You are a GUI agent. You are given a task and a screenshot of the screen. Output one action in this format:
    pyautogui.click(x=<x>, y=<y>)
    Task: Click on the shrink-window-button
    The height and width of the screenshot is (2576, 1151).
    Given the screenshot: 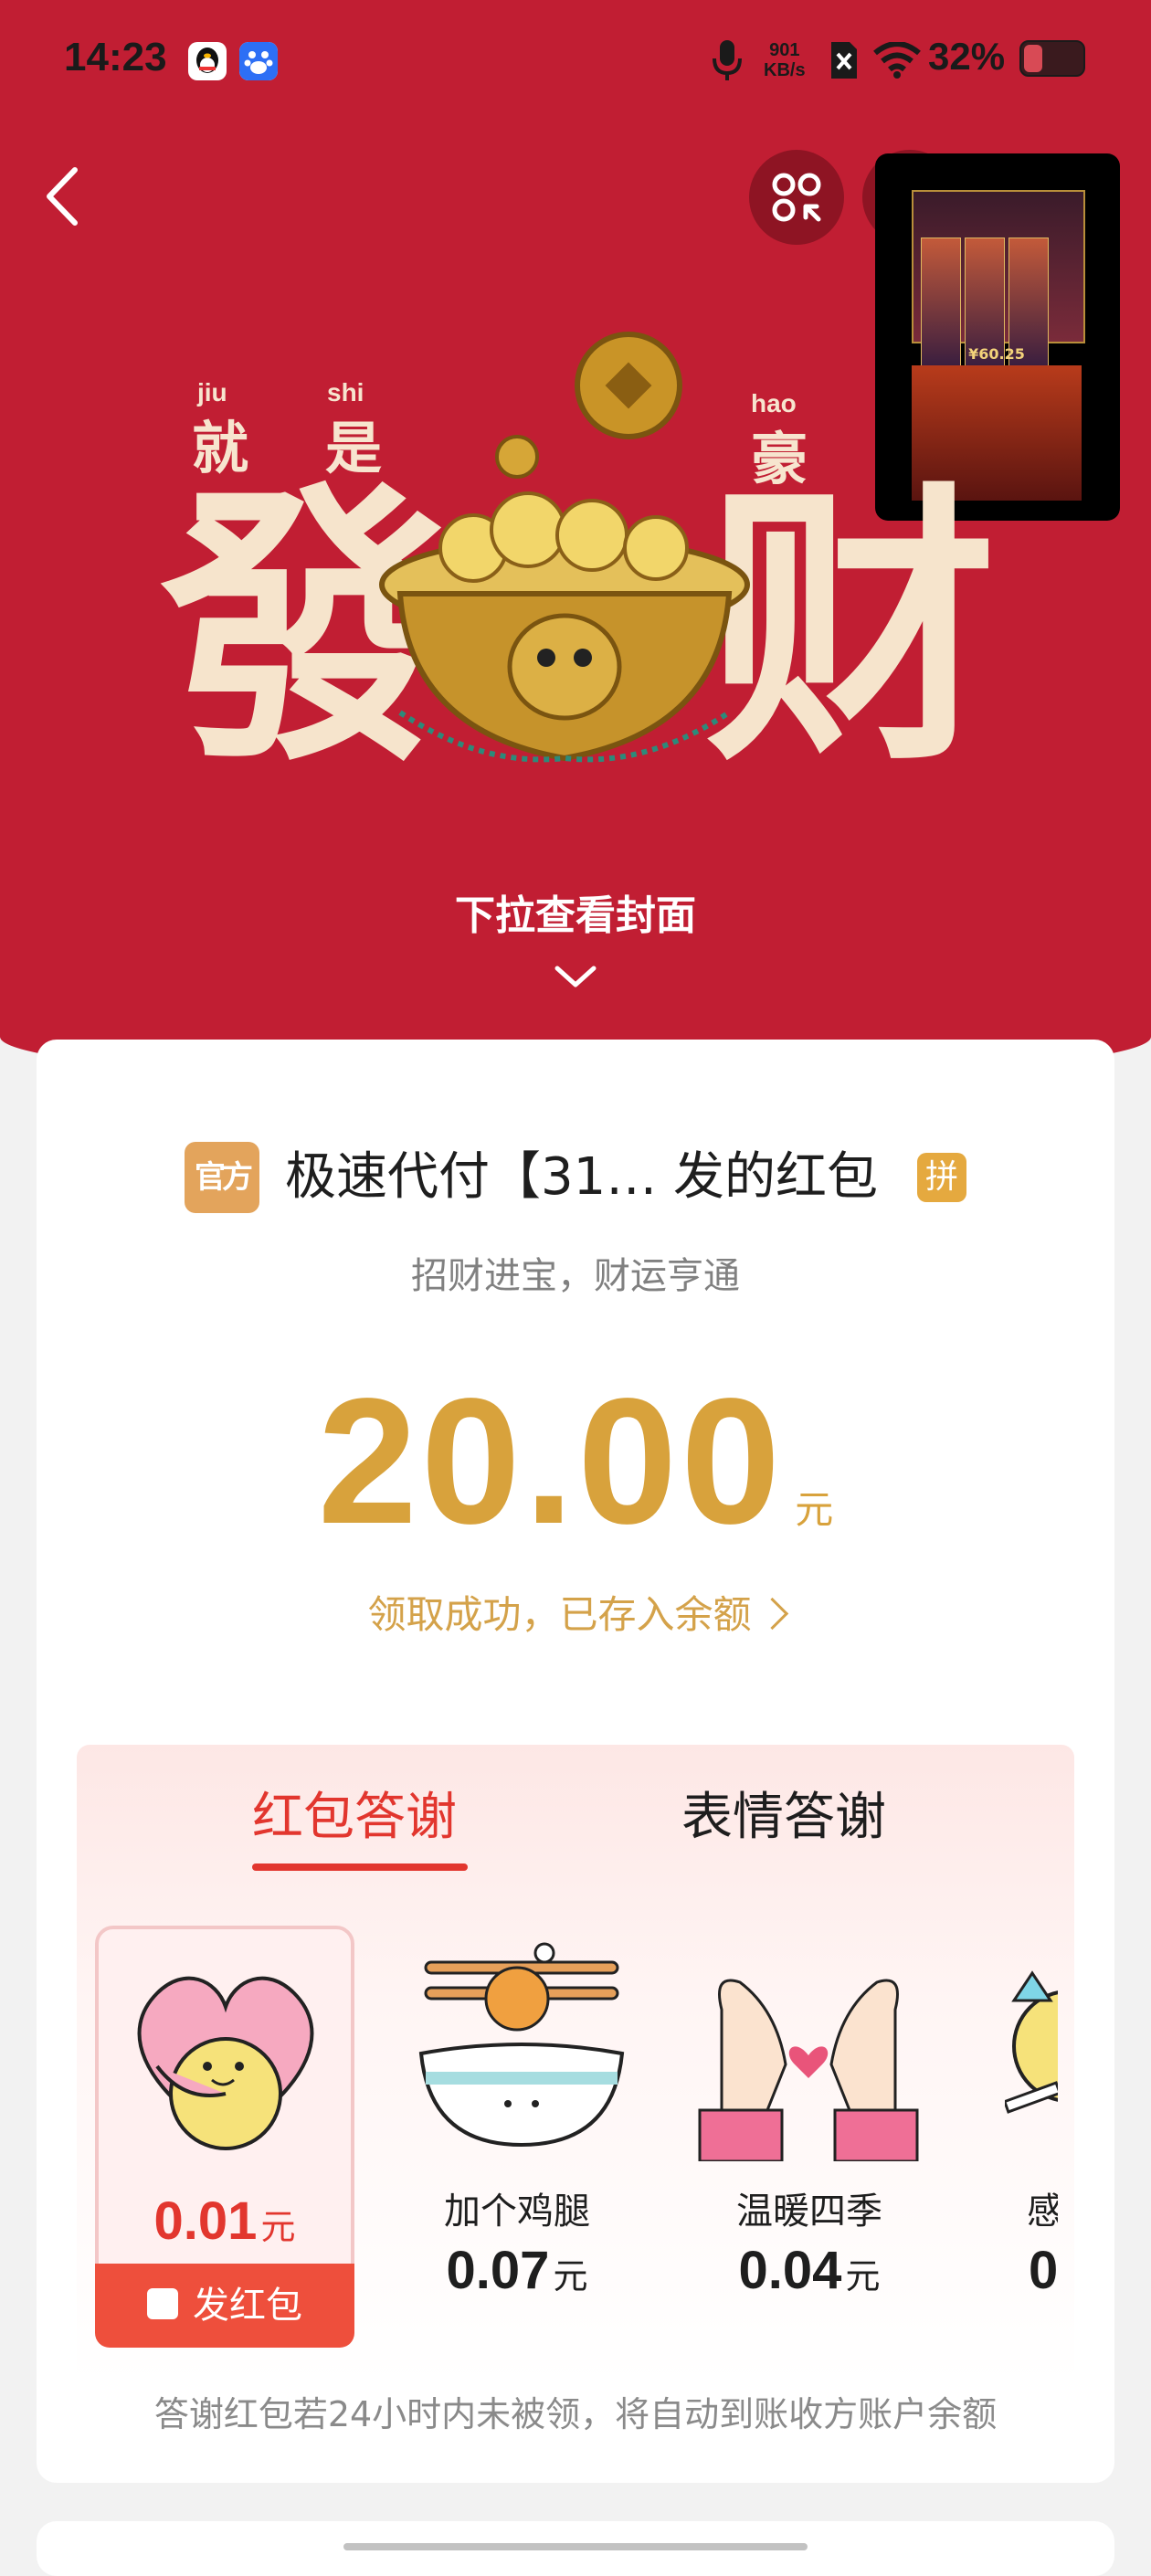 What is the action you would take?
    pyautogui.click(x=796, y=197)
    